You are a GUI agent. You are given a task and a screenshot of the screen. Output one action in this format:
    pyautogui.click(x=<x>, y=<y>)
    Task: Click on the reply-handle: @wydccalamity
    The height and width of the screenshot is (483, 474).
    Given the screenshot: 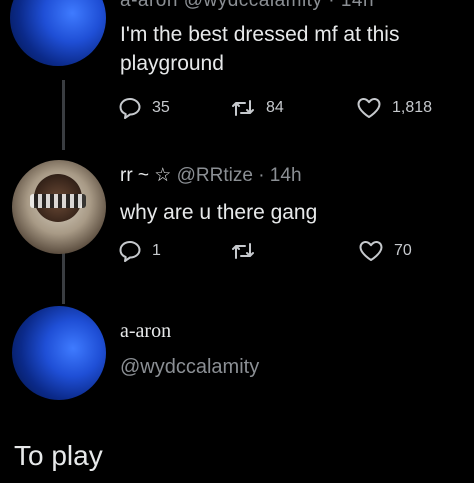 What is the action you would take?
    pyautogui.click(x=189, y=367)
    